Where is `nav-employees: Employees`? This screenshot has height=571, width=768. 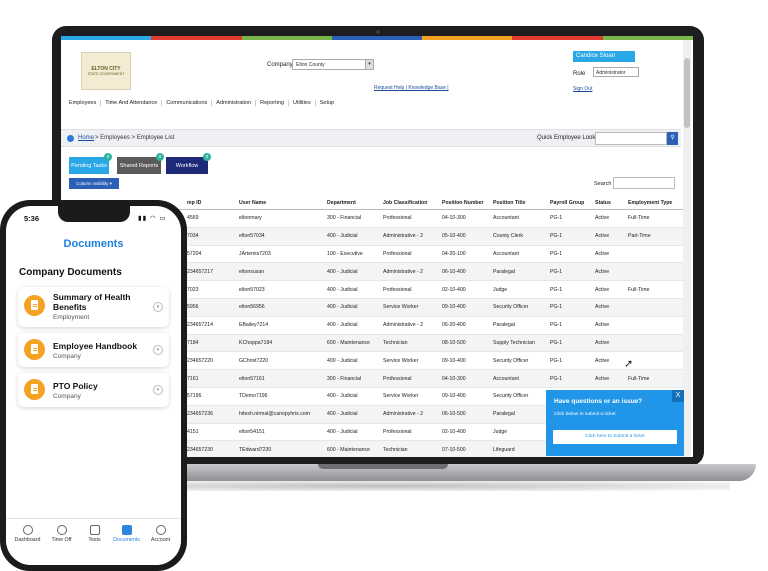 nav-employees: Employees is located at coordinates (83, 103).